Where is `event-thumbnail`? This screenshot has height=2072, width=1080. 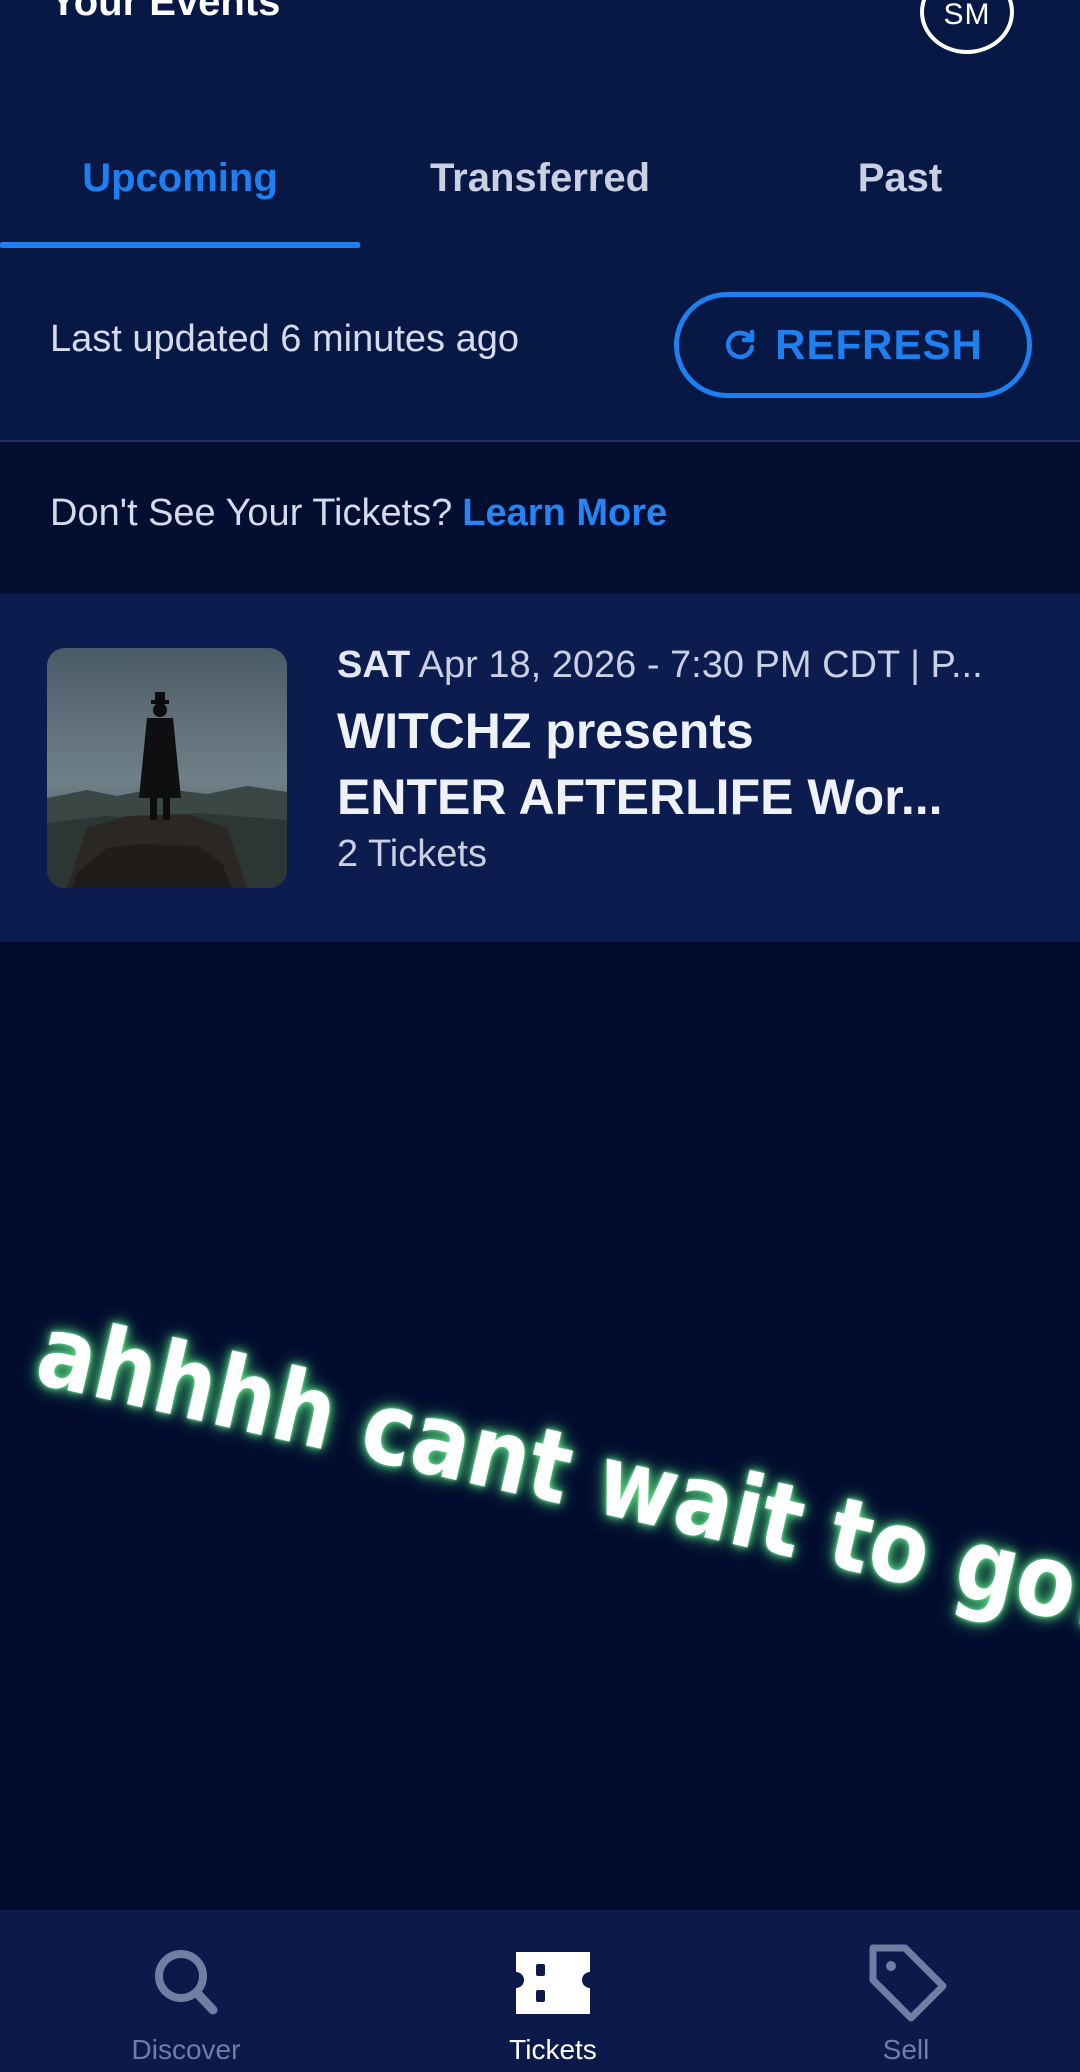
event-thumbnail is located at coordinates (167, 768).